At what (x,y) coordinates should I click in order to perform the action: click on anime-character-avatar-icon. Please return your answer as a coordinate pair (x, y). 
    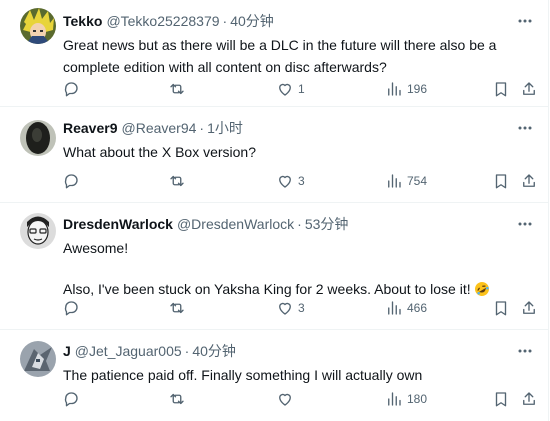
    Looking at the image, I should click on (38, 26).